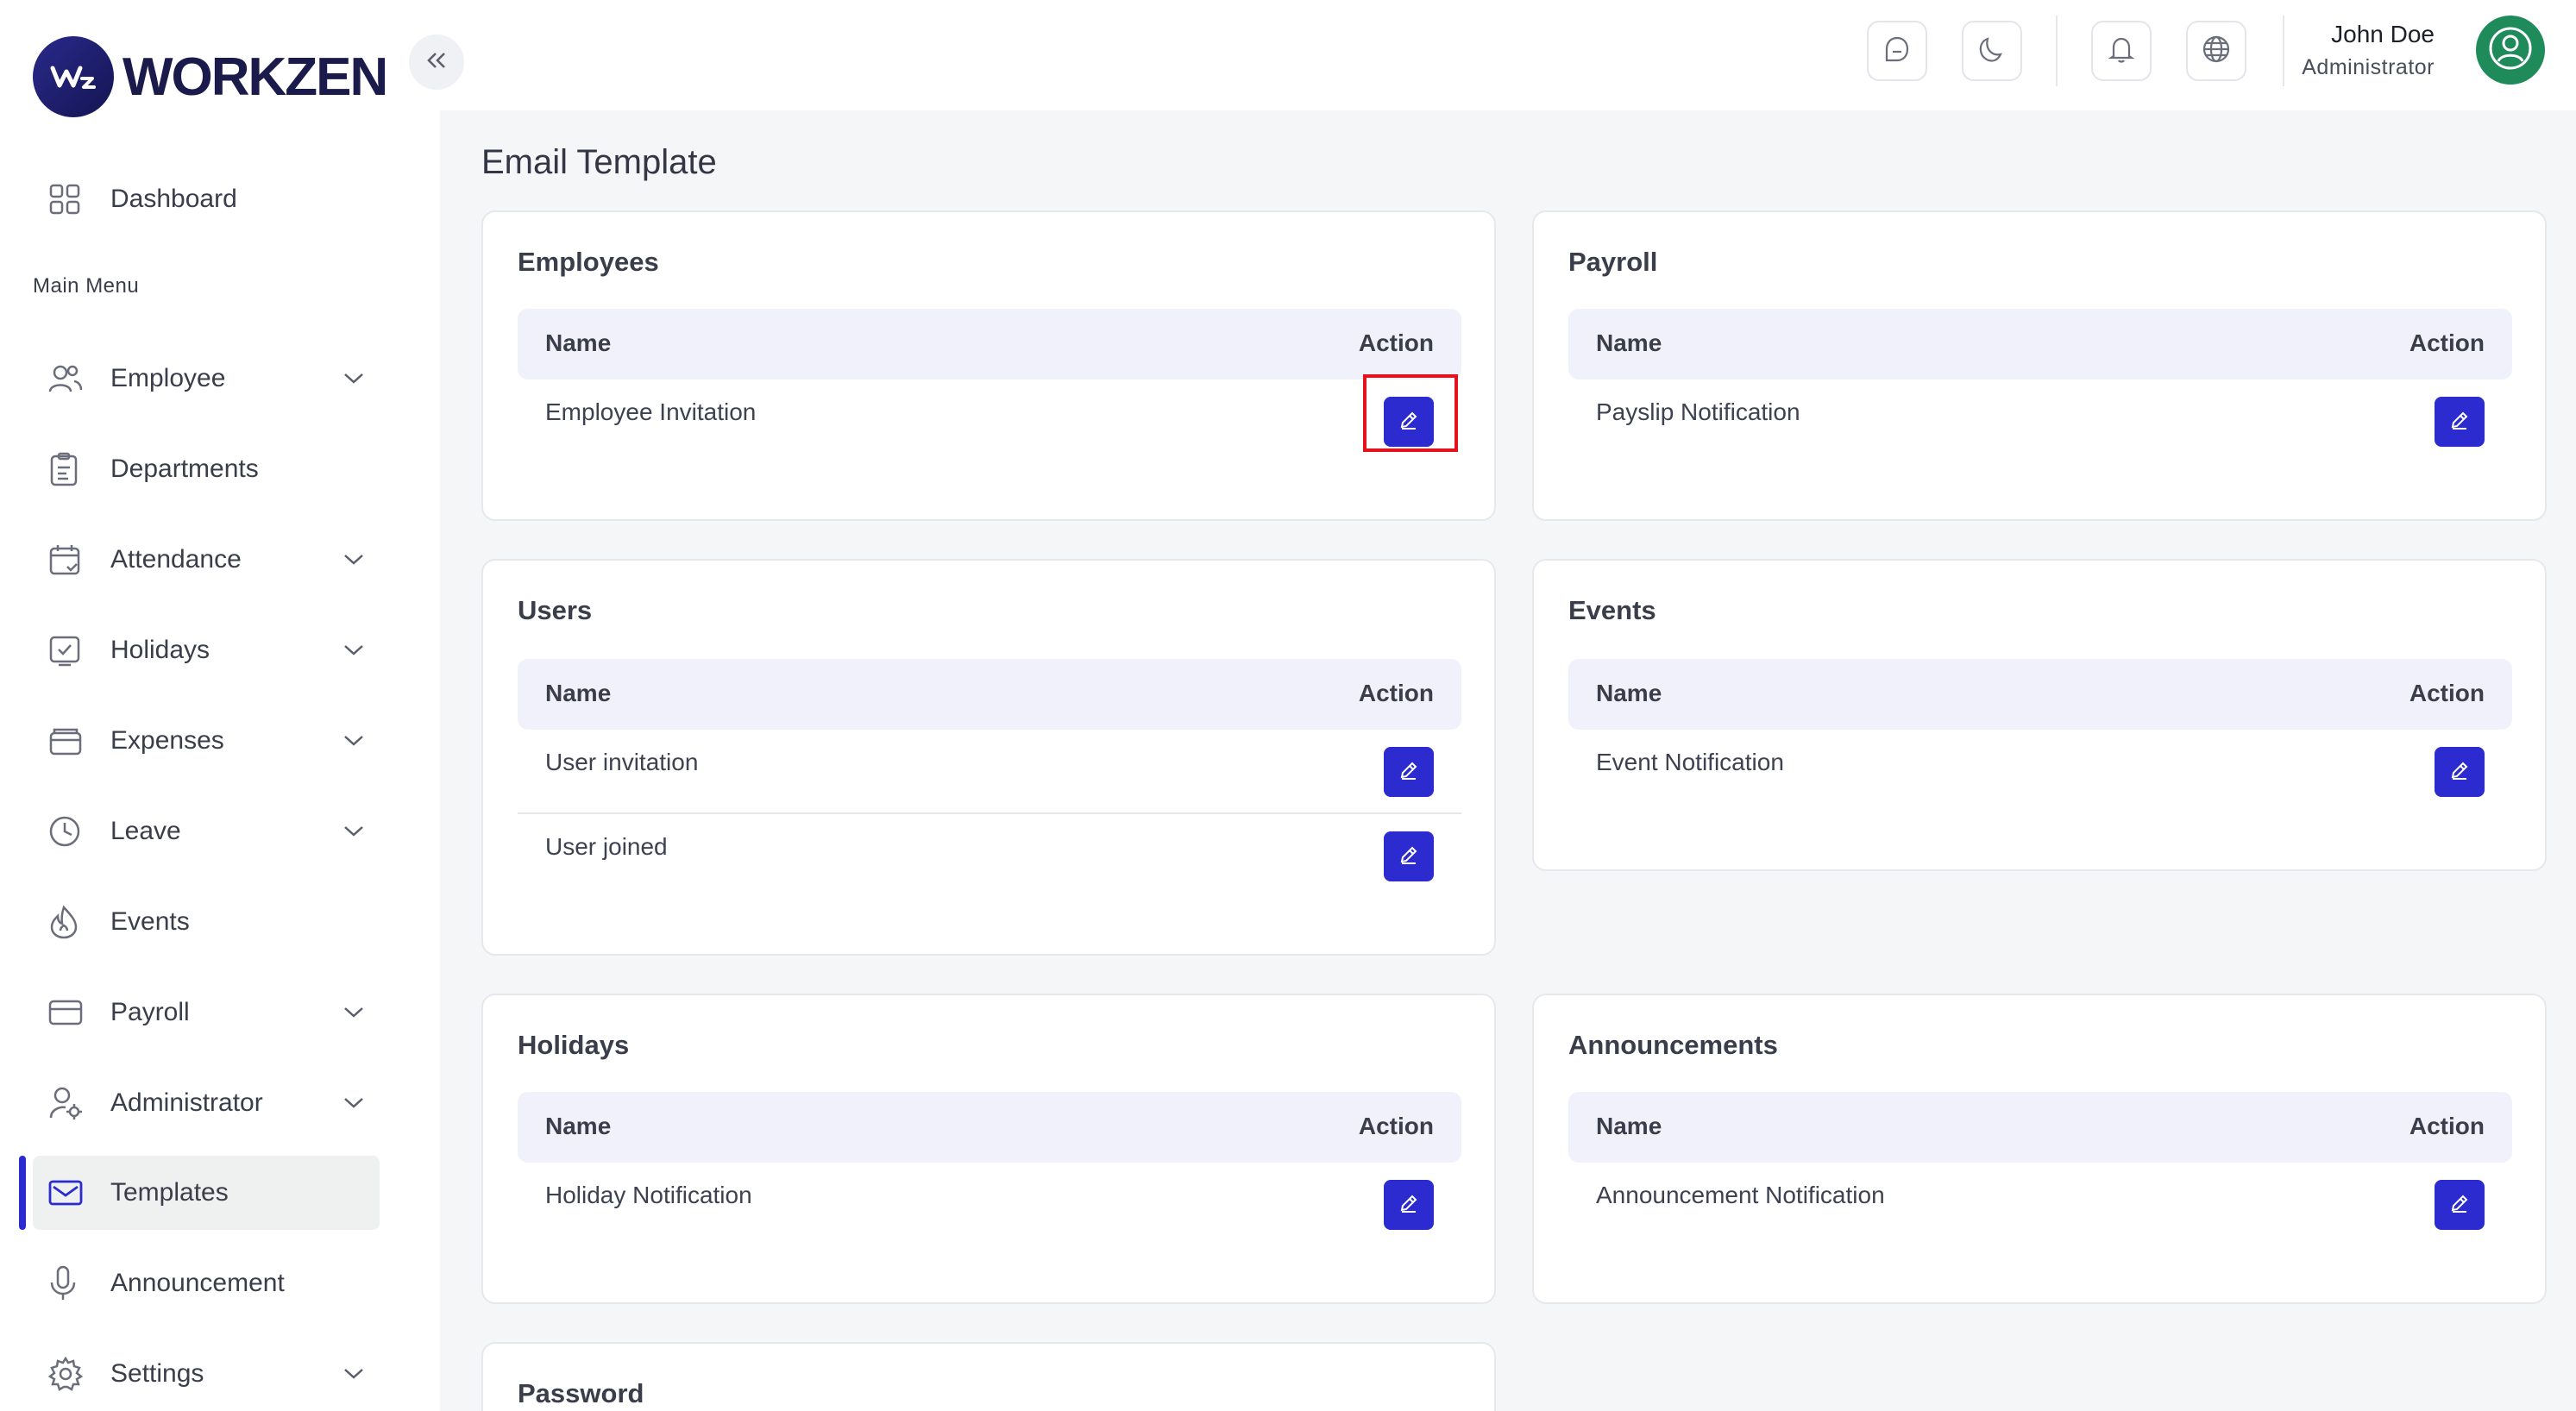 Image resolution: width=2576 pixels, height=1411 pixels. I want to click on avatar, so click(2510, 51).